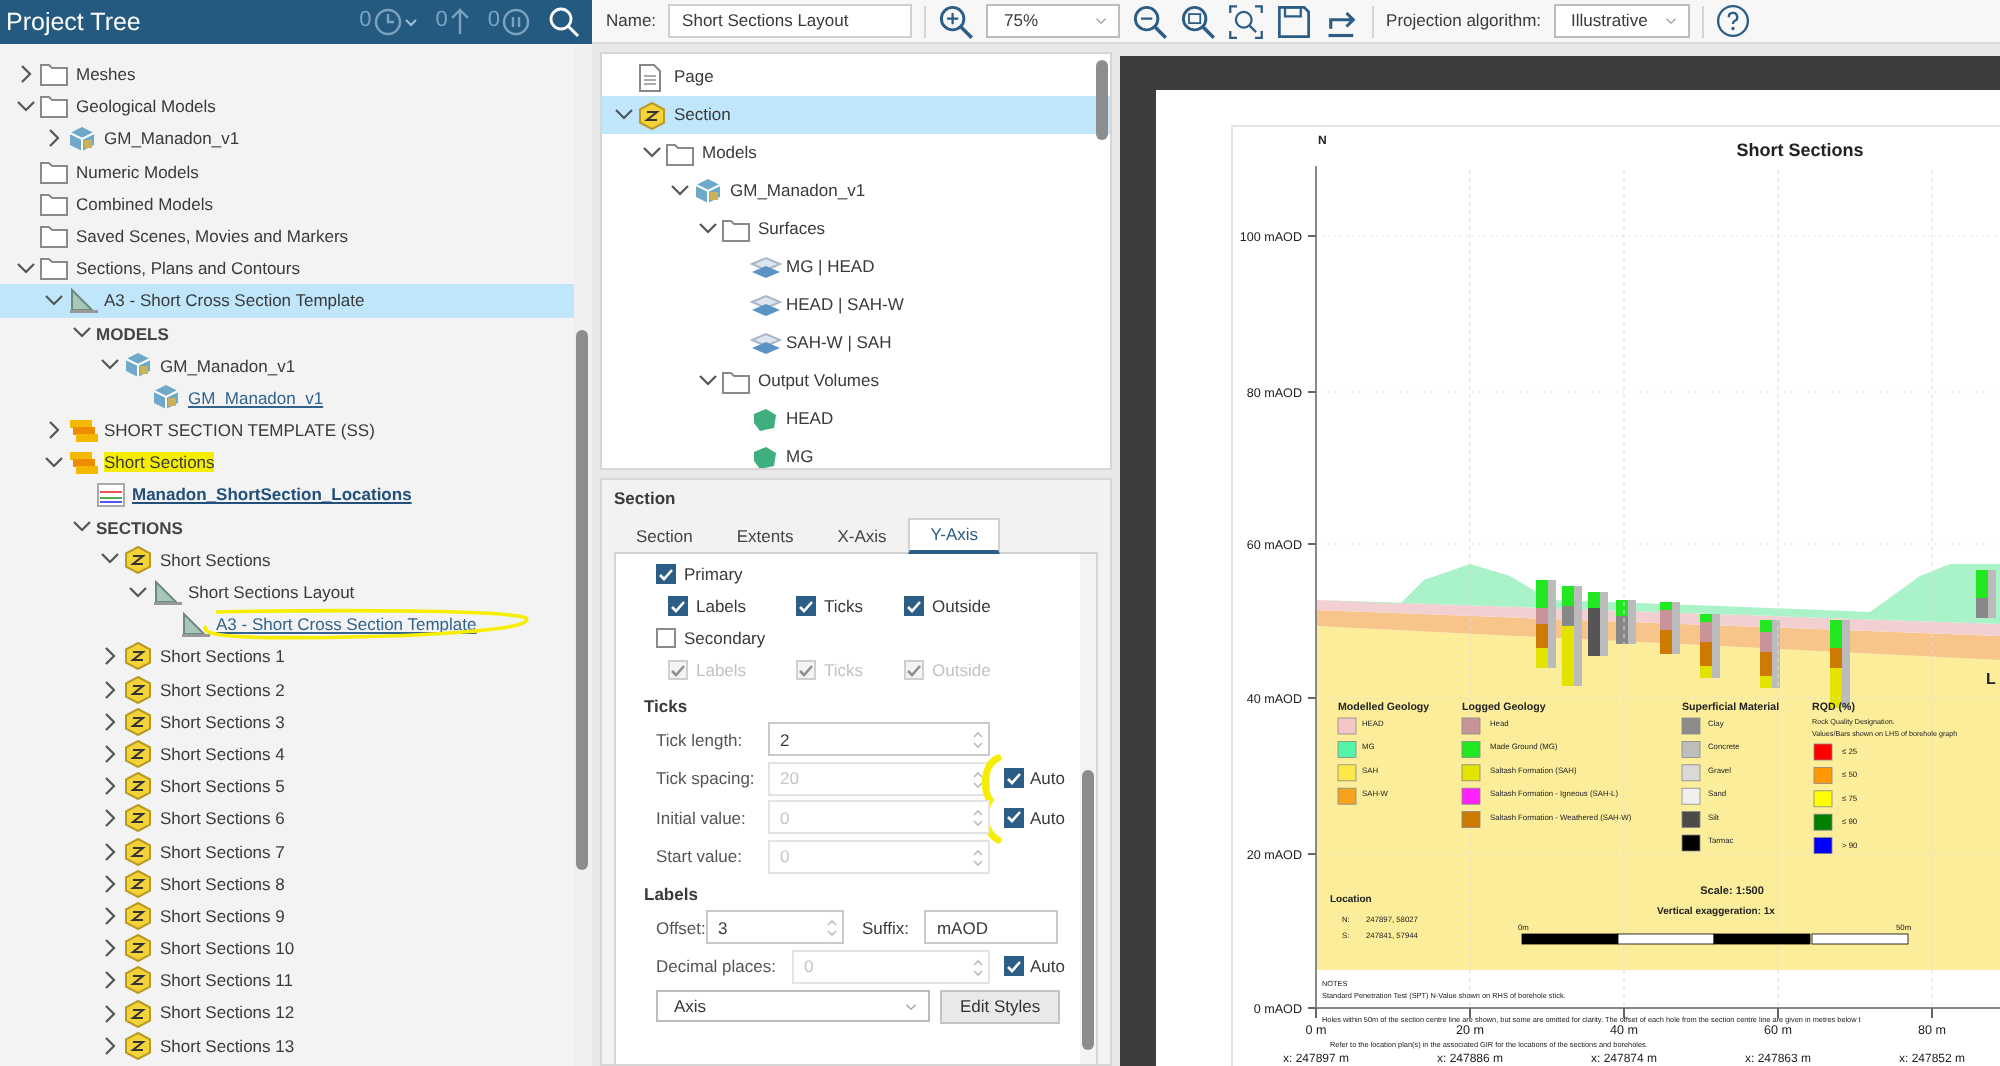 Image resolution: width=2000 pixels, height=1066 pixels. Describe the element at coordinates (287, 786) in the screenshot. I see `tree-row: Short Sections 5` at that location.